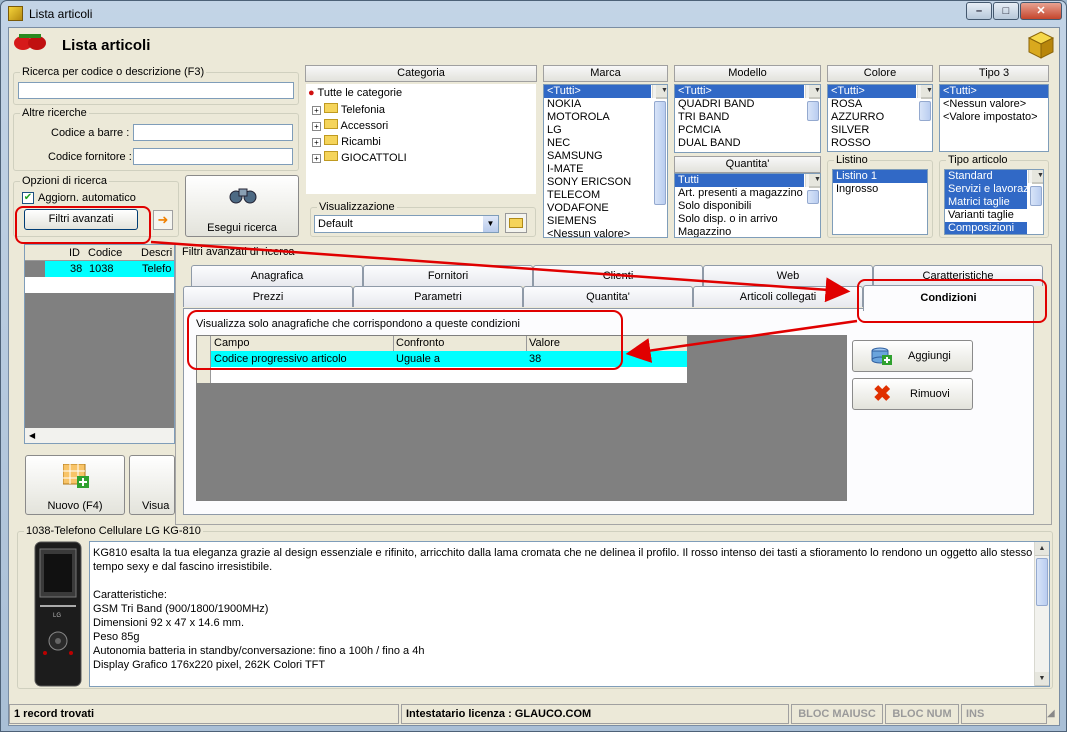  What do you see at coordinates (504, 301) in the screenshot?
I see `annotation-arrows` at bounding box center [504, 301].